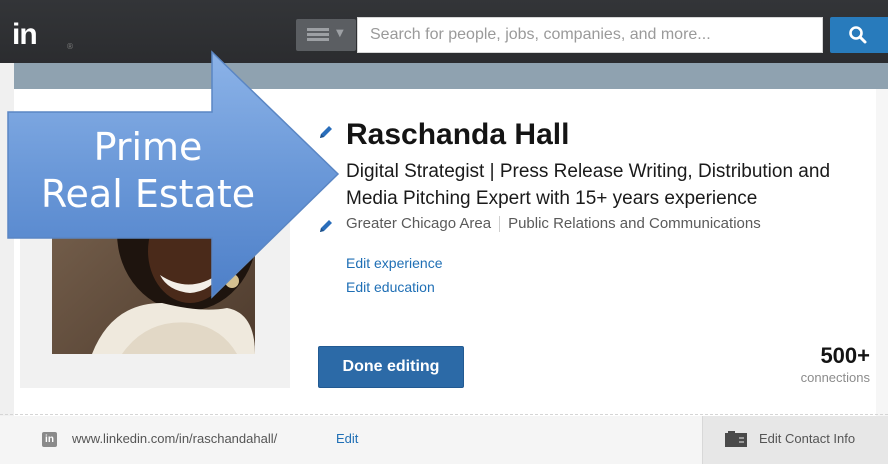  I want to click on callout-line-2: Real Estate, so click(148, 194).